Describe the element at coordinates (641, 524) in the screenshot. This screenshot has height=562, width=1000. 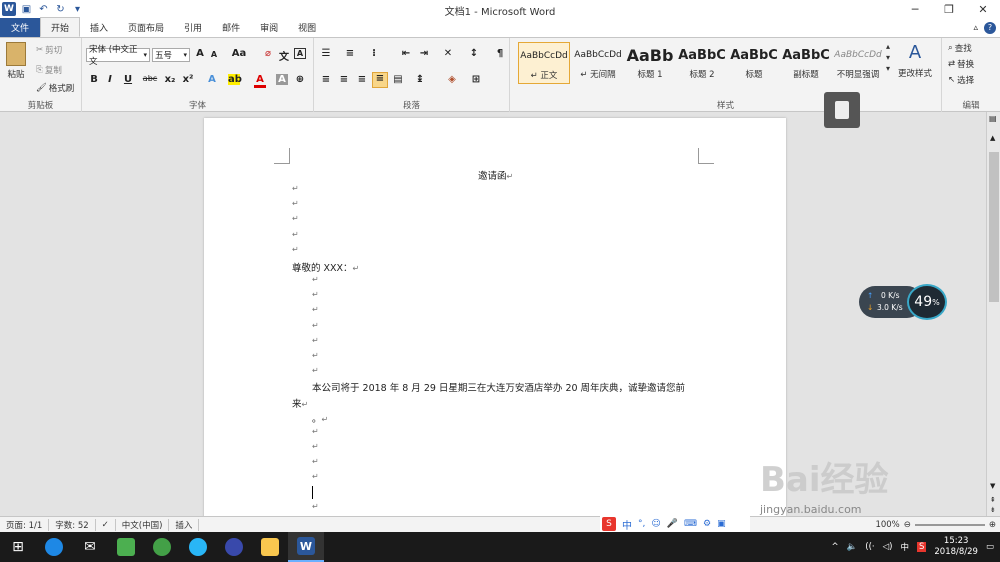
I see `ime-punct-icon: °,` at that location.